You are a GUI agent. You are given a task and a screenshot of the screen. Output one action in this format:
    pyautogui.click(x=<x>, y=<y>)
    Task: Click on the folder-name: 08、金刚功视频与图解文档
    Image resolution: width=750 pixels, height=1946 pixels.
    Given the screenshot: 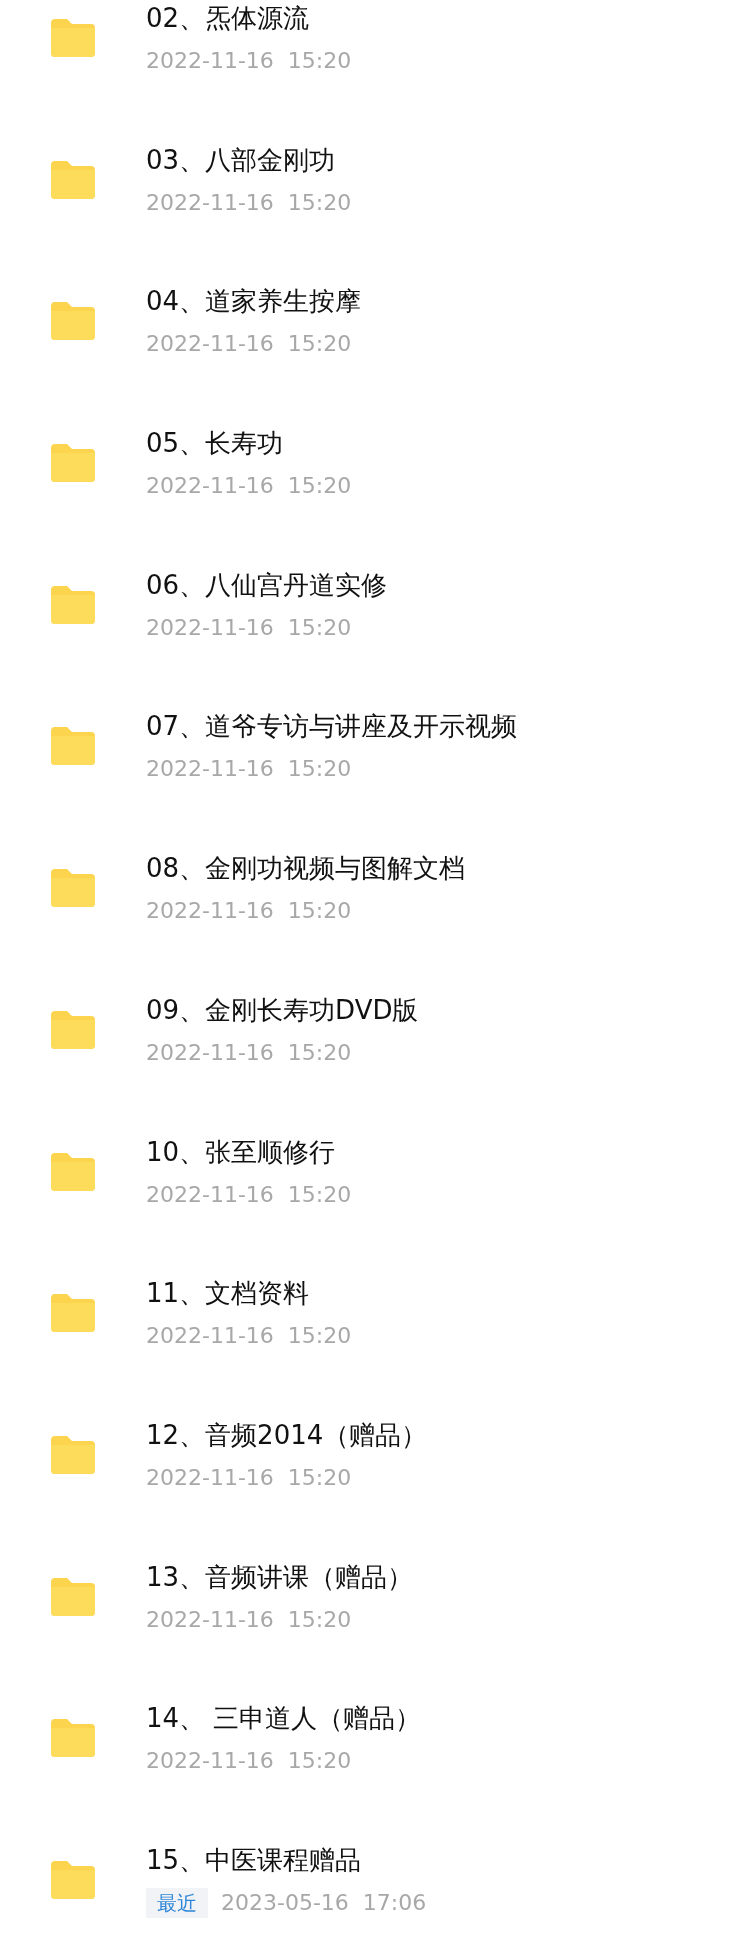 What is the action you would take?
    pyautogui.click(x=306, y=868)
    